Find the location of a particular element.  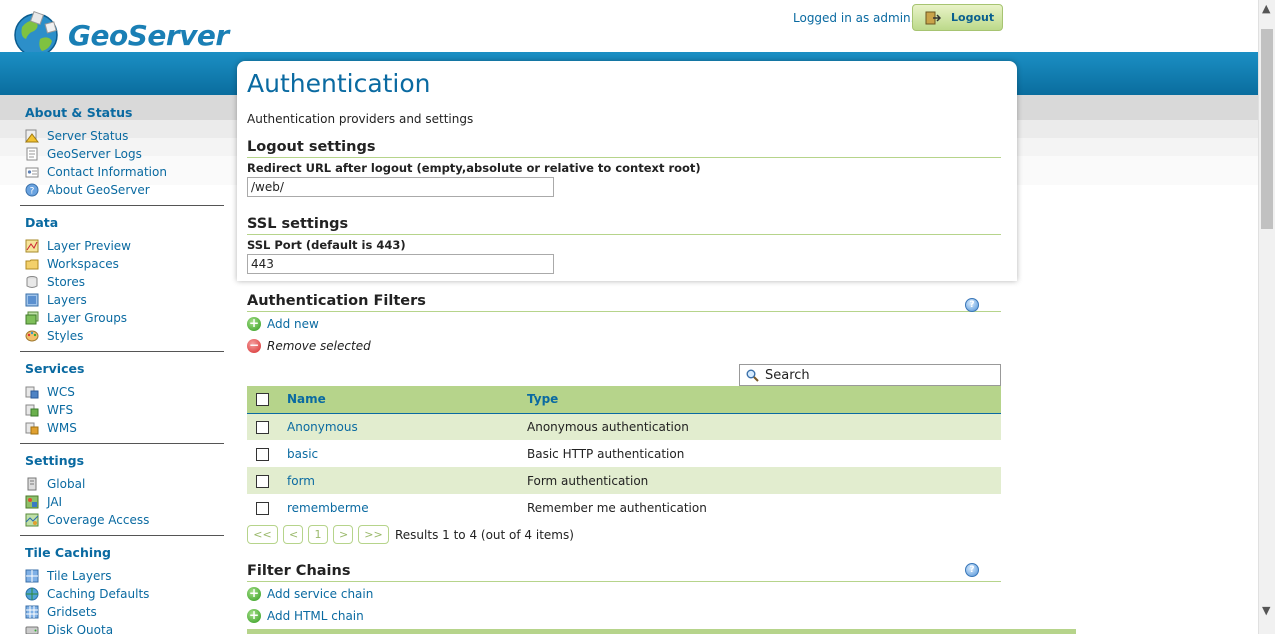

sidebar-item-gridsets: Gridsets is located at coordinates (122, 612).